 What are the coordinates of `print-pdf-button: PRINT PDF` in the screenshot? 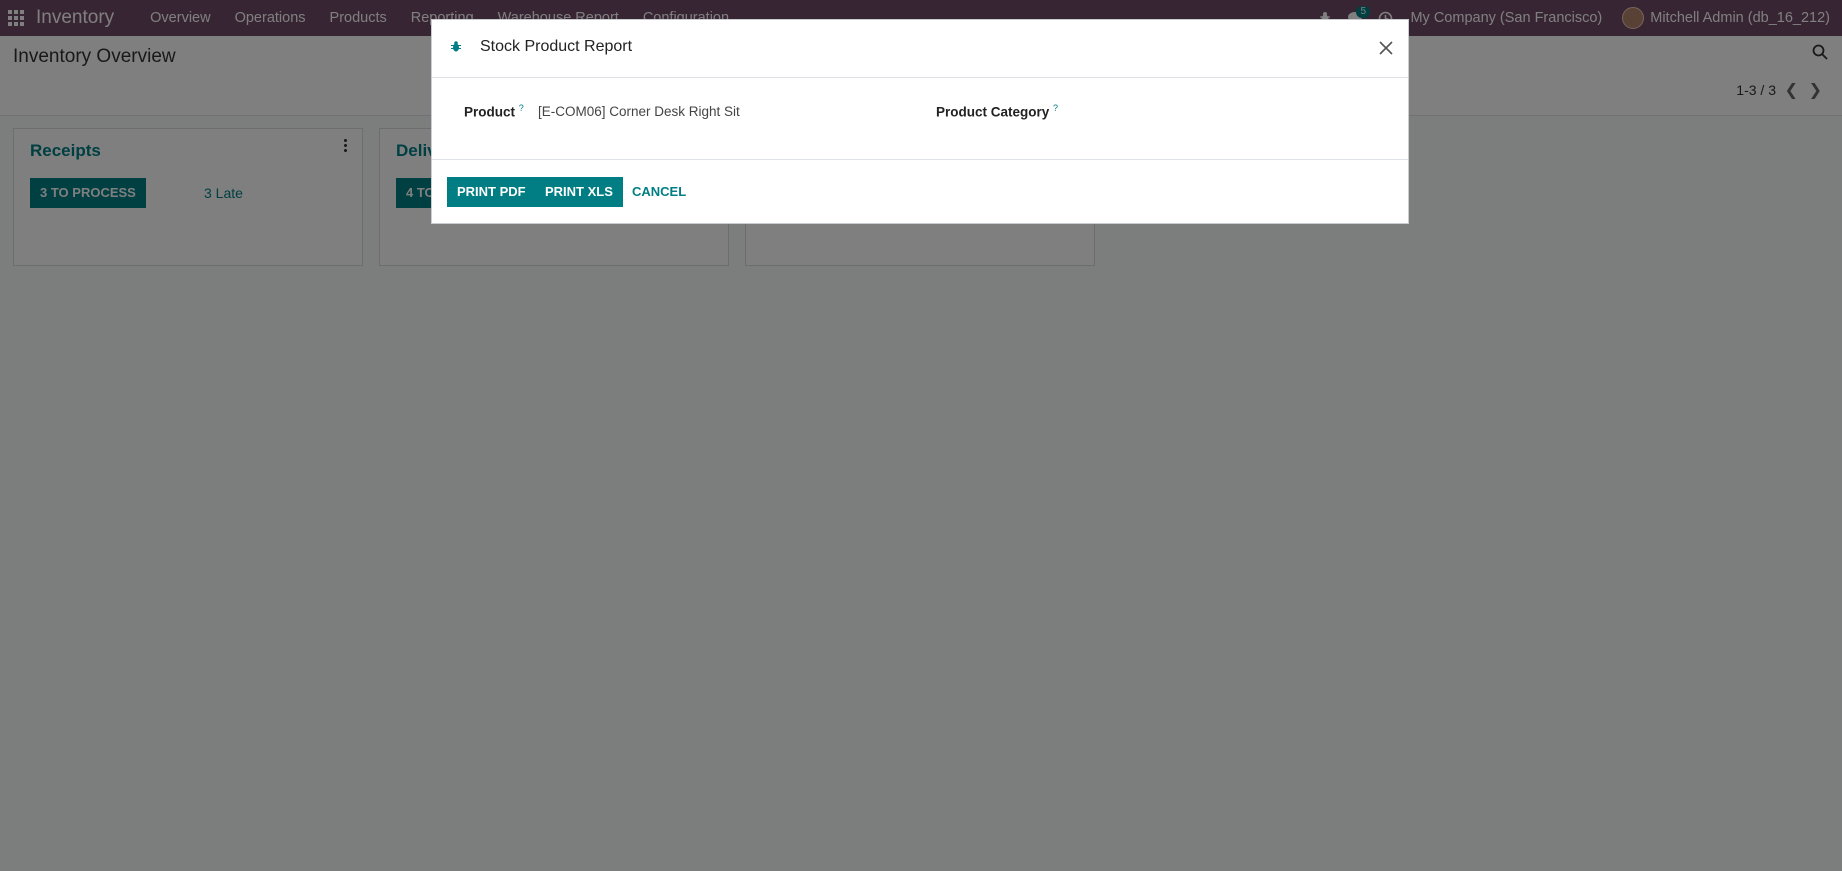 It's located at (491, 192).